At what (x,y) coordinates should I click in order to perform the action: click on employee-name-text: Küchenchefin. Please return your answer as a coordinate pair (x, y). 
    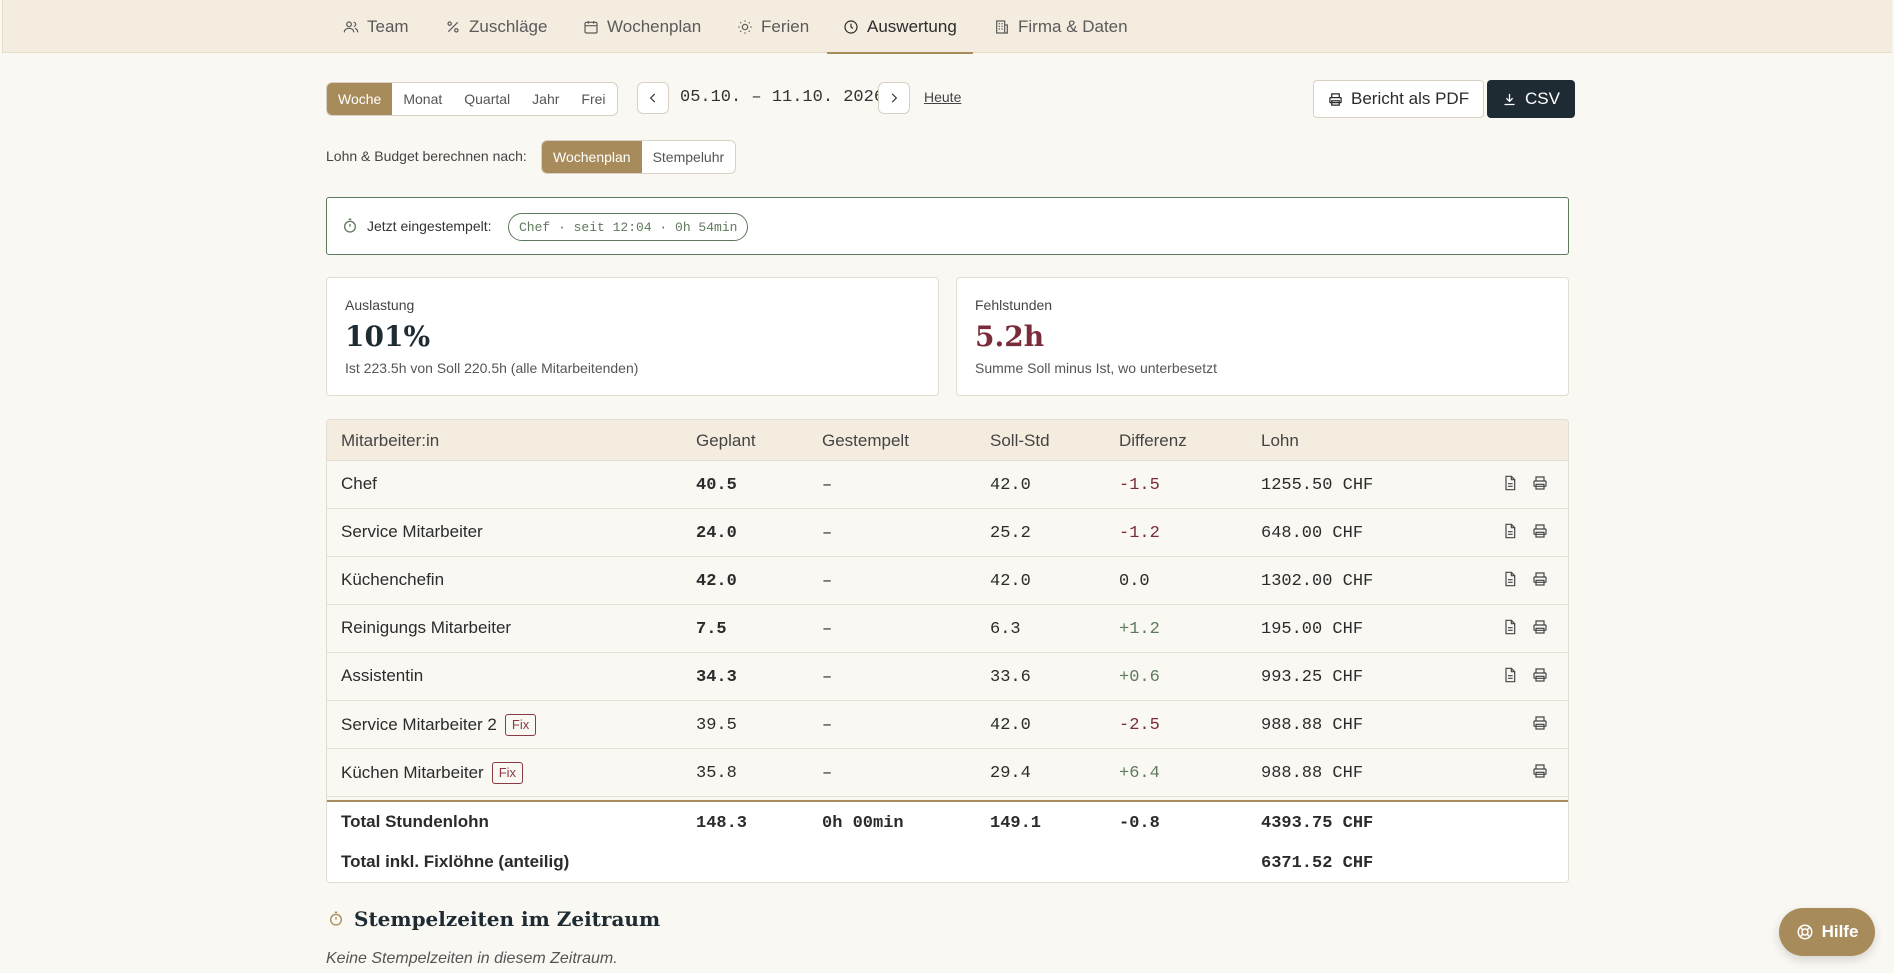
    Looking at the image, I should click on (393, 579).